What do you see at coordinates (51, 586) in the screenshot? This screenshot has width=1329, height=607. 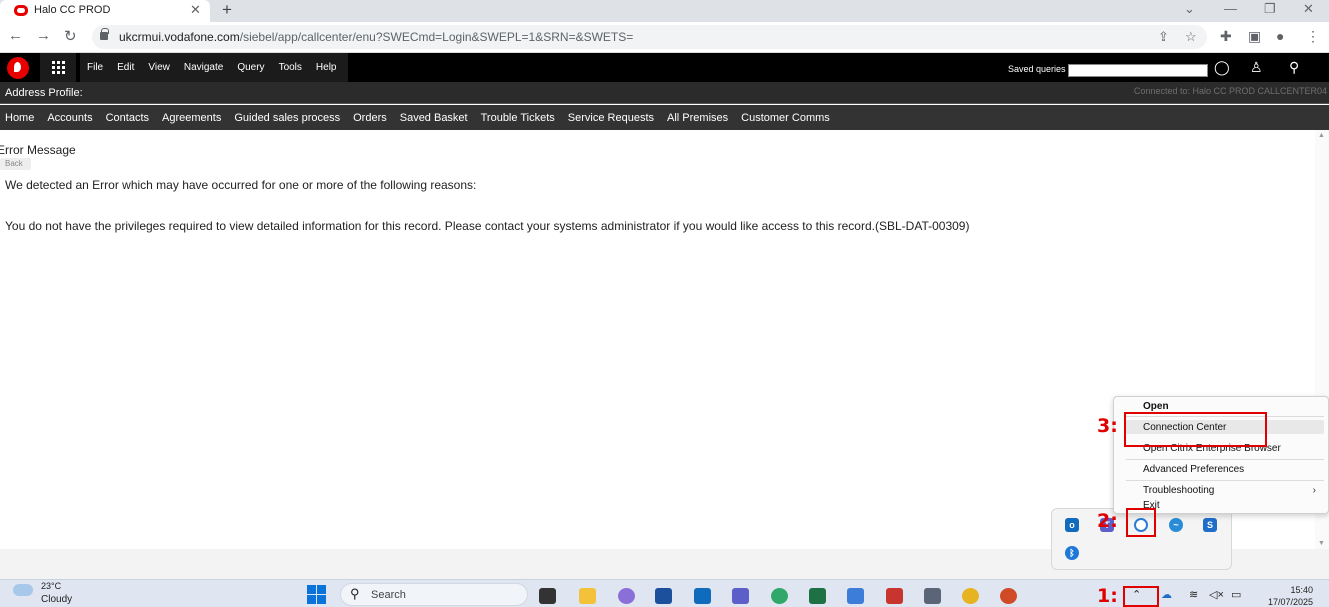 I see `weather-temperature: 23°C` at bounding box center [51, 586].